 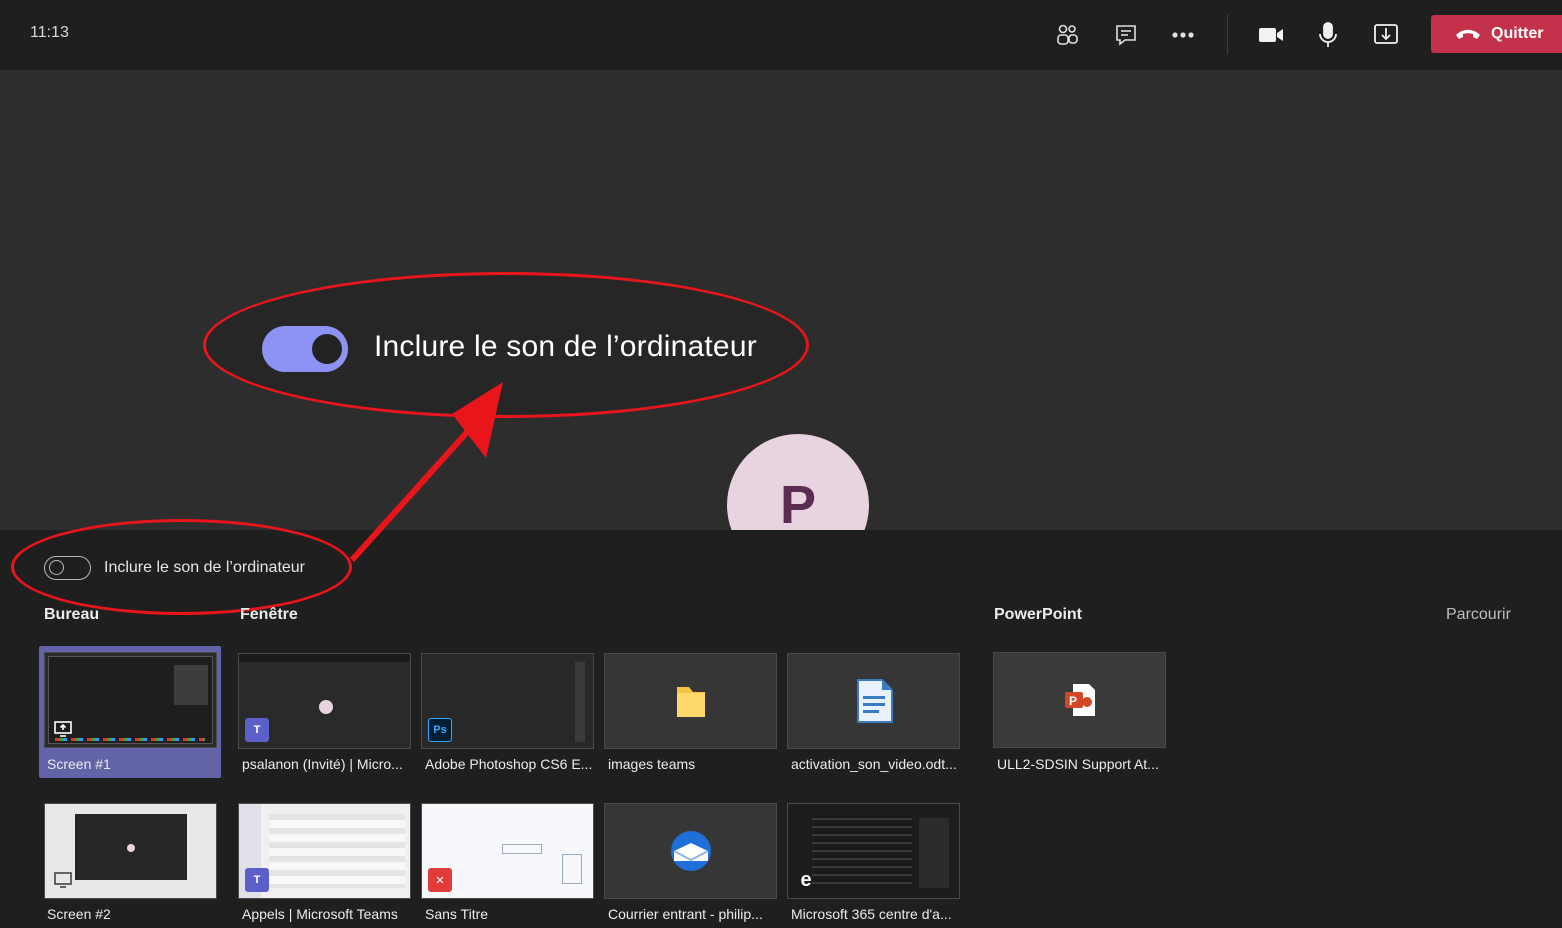 I want to click on photoshop-icon: Ps, so click(x=440, y=730).